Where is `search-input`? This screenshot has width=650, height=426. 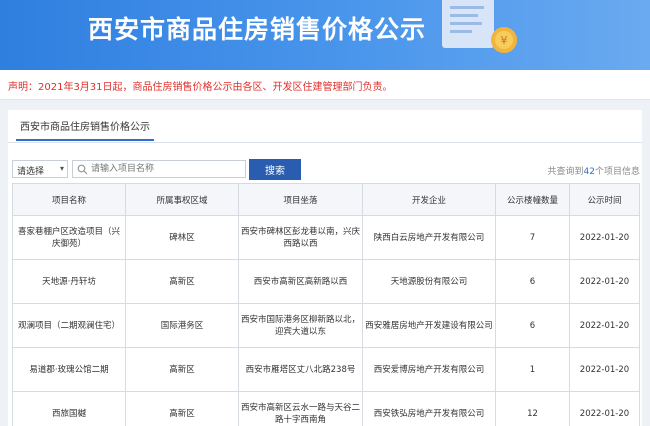 search-input is located at coordinates (166, 169).